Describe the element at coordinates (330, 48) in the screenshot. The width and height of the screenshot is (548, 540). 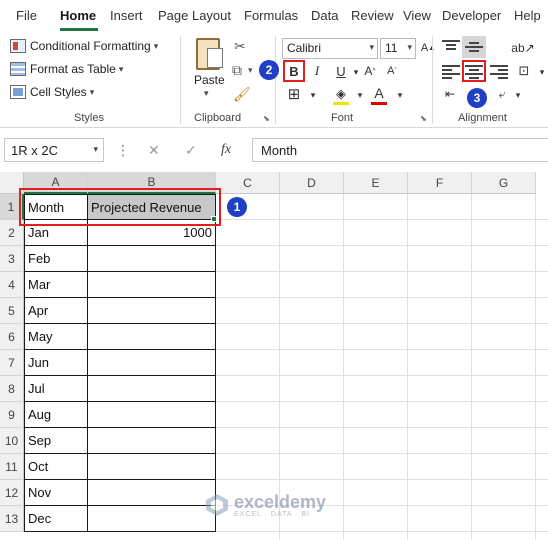
I see `font-name-dropdown: Calibri ▾` at that location.